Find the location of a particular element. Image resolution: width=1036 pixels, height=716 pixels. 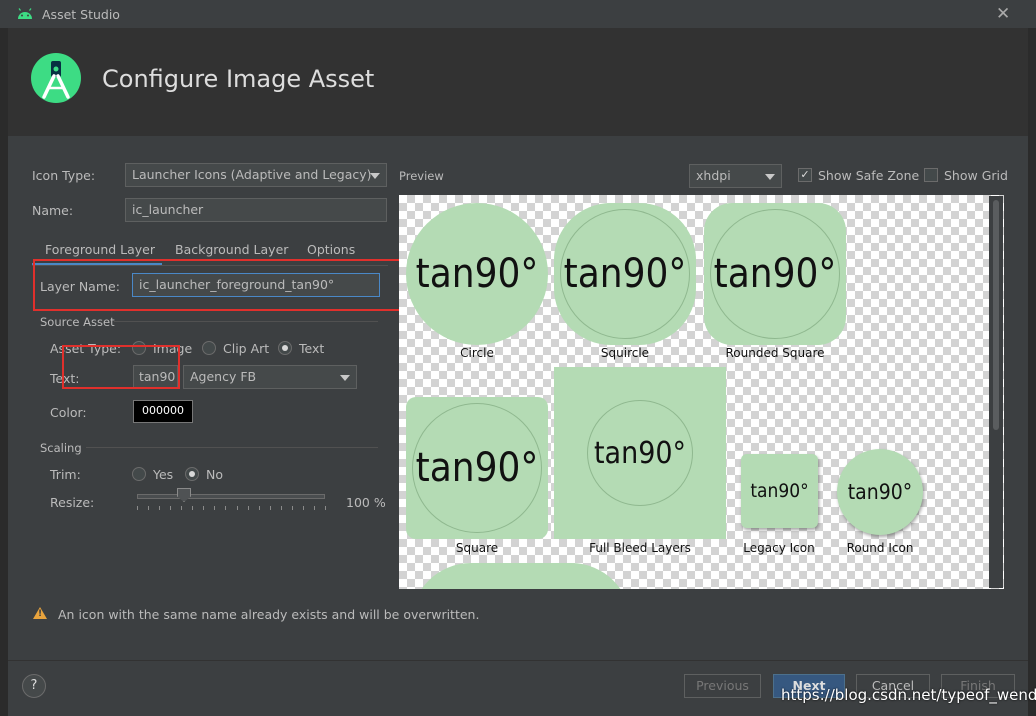

show-grid-label: Show Grid is located at coordinates (976, 175).